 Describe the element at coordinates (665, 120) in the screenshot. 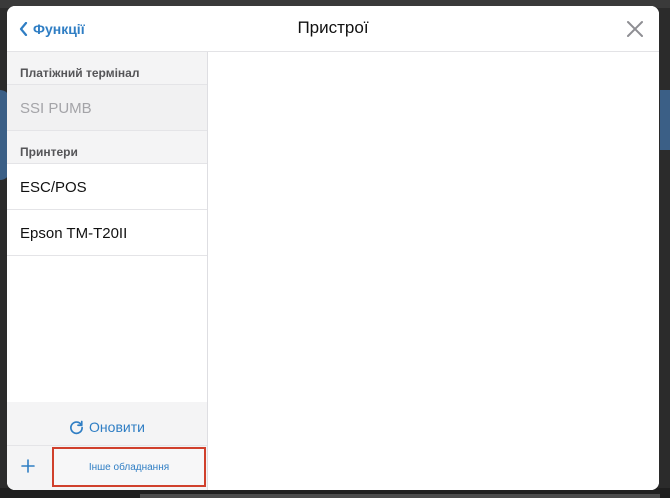

I see `background-right-accent` at that location.